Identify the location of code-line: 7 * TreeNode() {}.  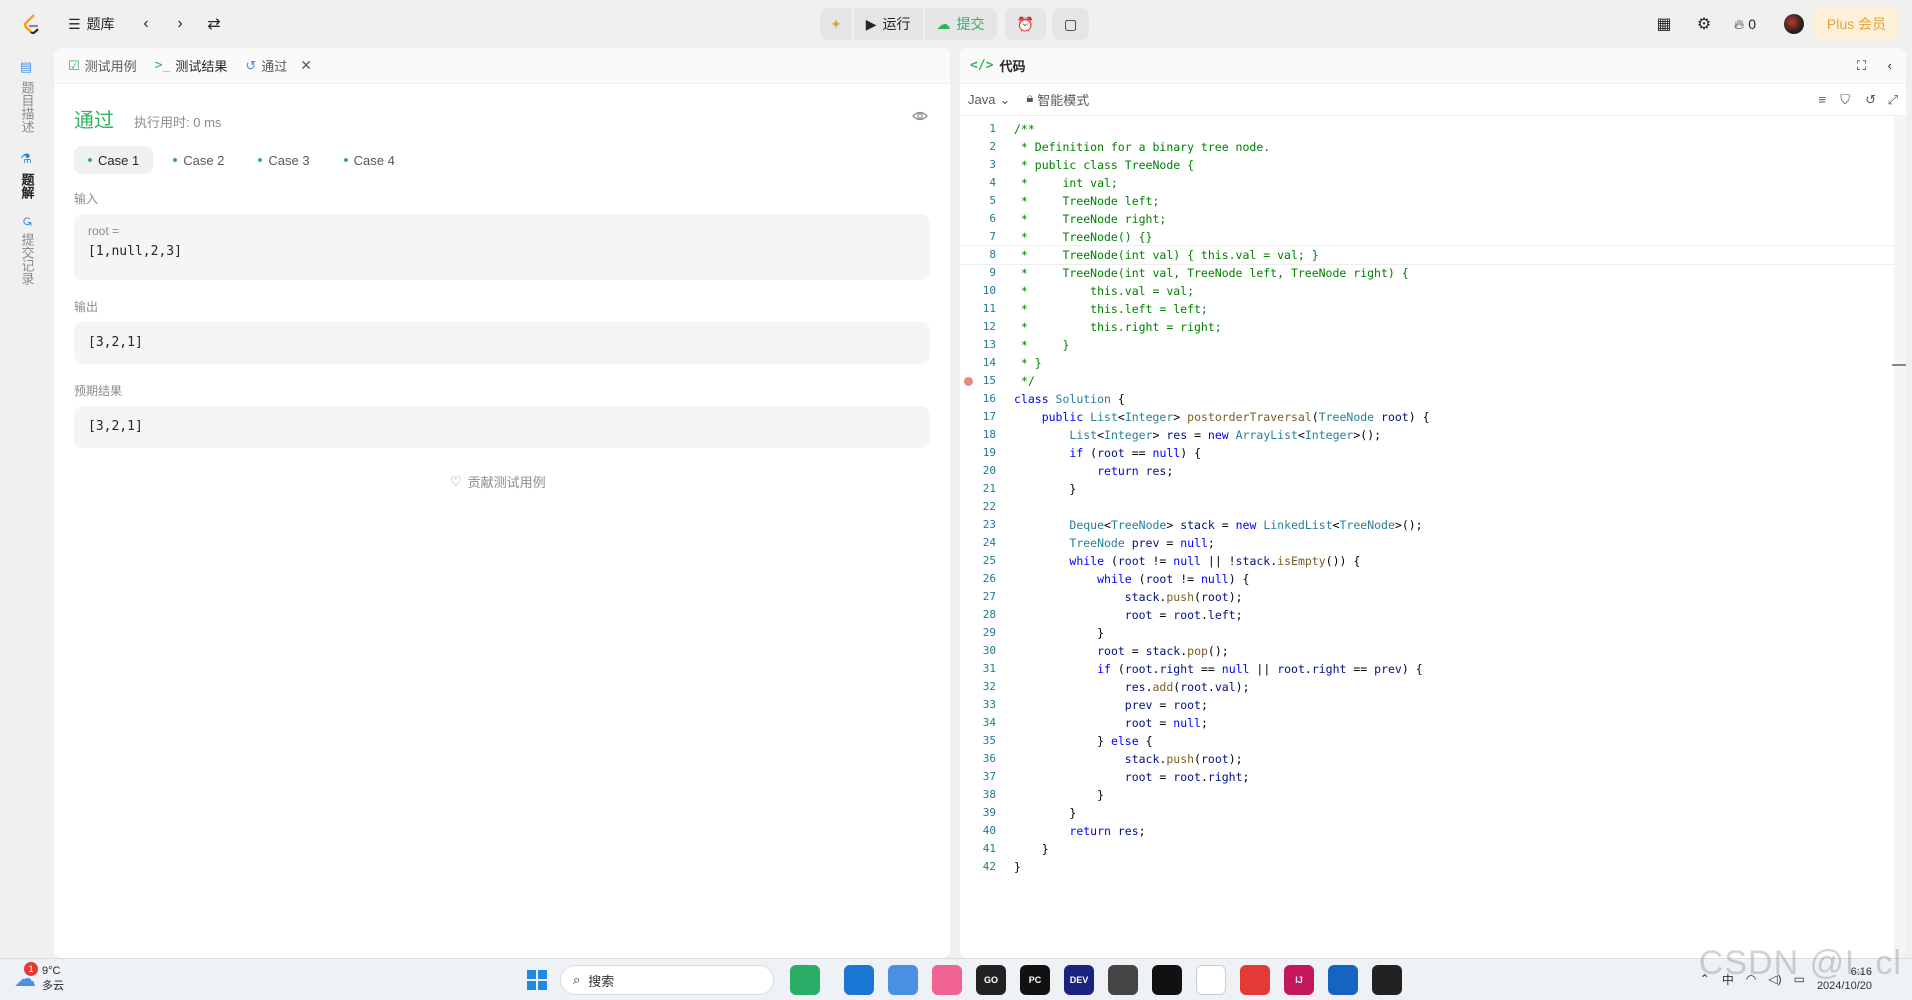
(1428, 237).